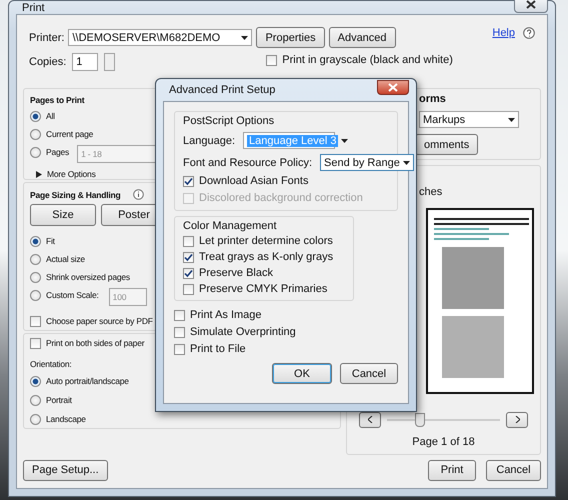  What do you see at coordinates (51, 364) in the screenshot?
I see `orientation-label: Orientation:` at bounding box center [51, 364].